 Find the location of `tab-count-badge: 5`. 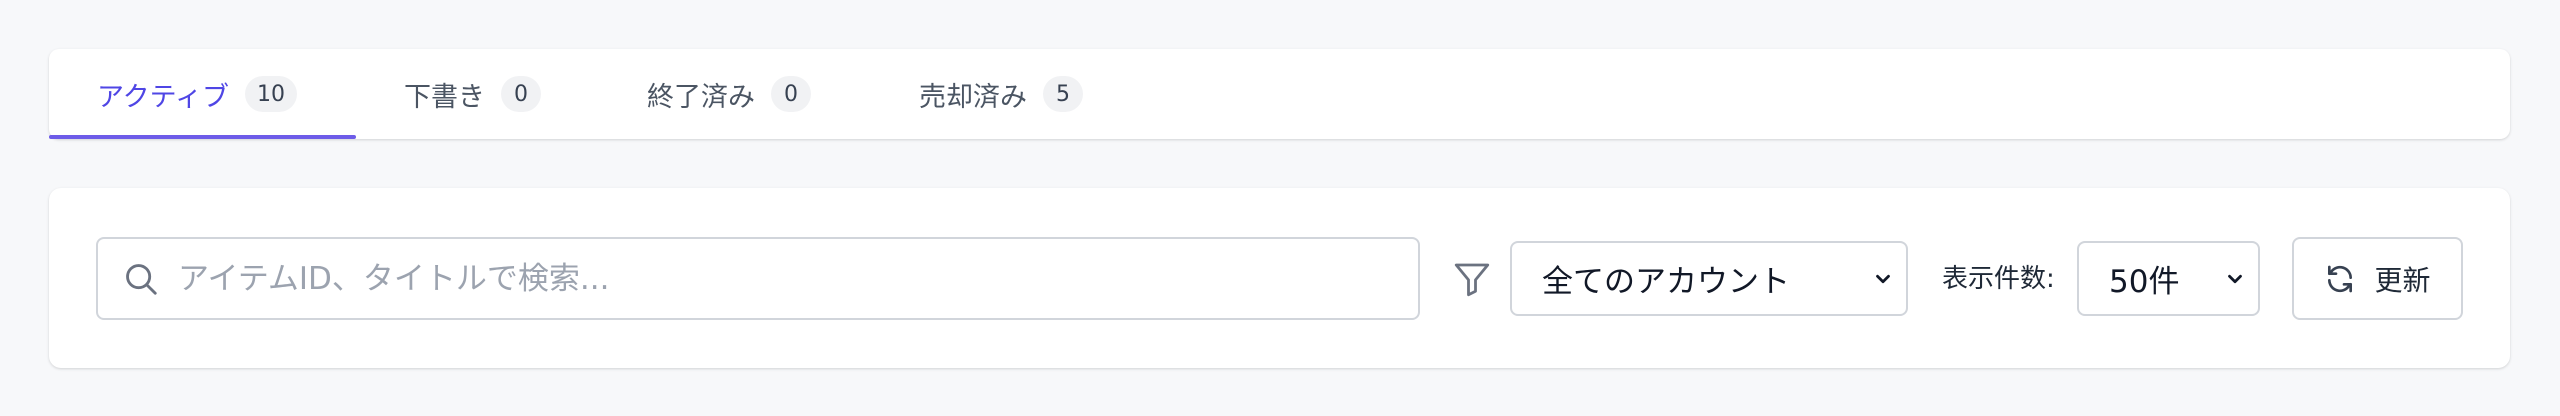

tab-count-badge: 5 is located at coordinates (1063, 94).